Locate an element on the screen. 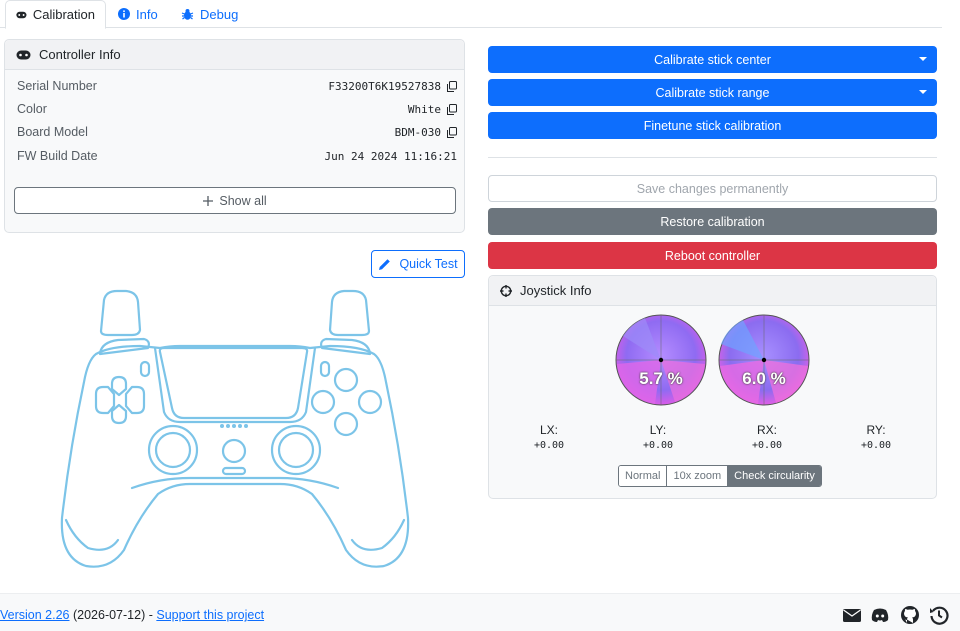 The image size is (960, 631). version-date: (2026-07-12) - is located at coordinates (113, 615).